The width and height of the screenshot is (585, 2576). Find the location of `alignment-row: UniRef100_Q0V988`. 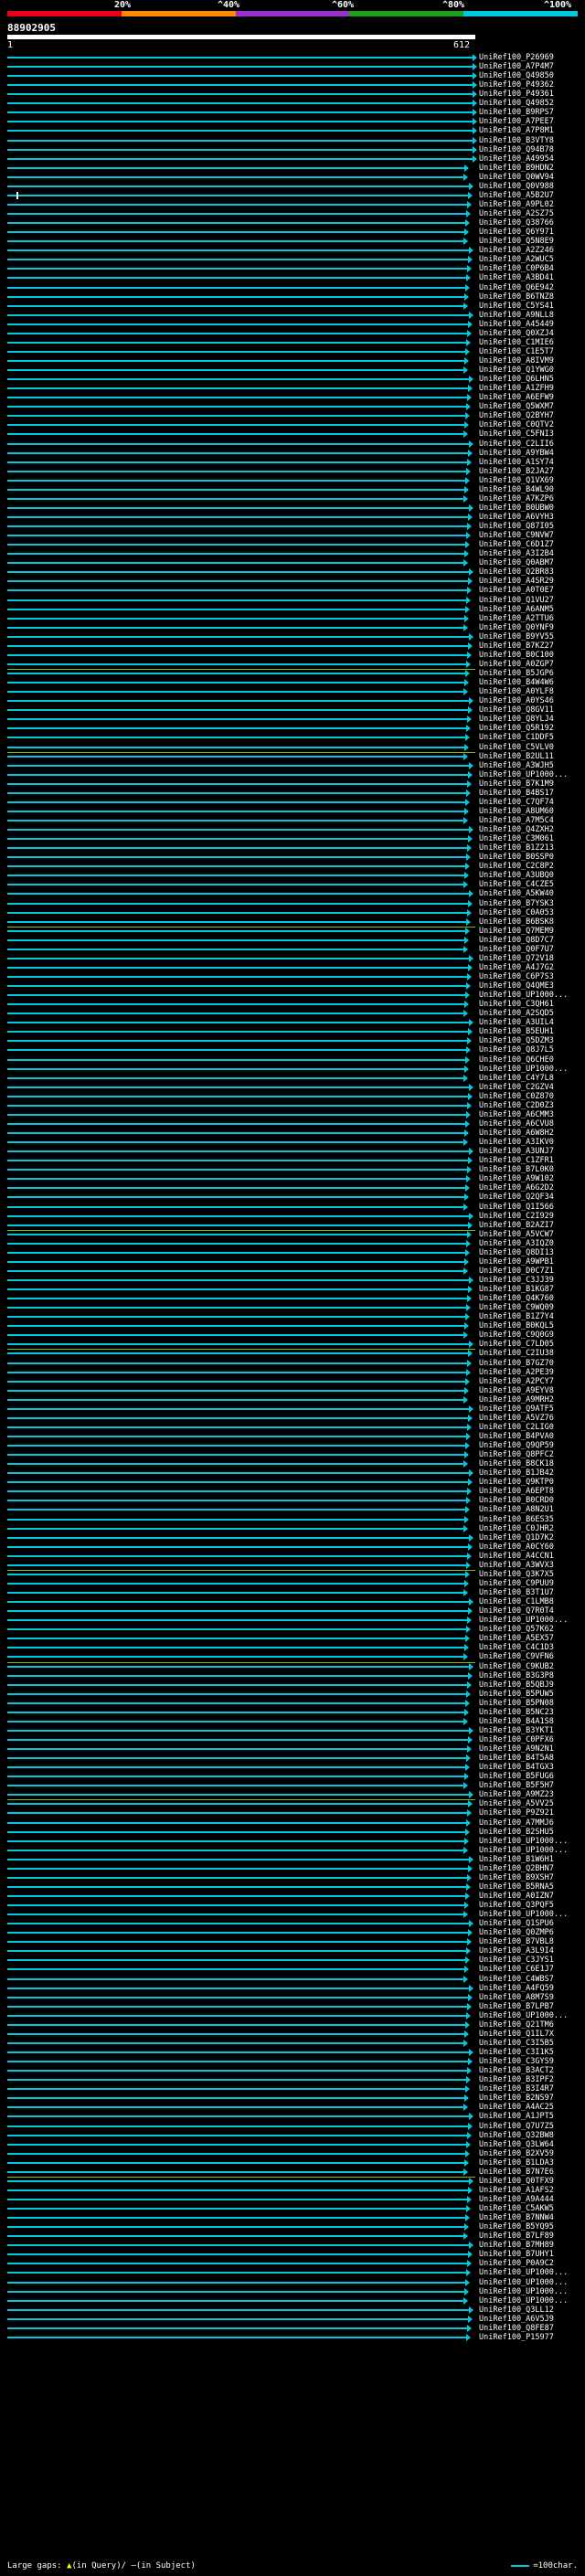

alignment-row: UniRef100_Q0V988 is located at coordinates (293, 186).